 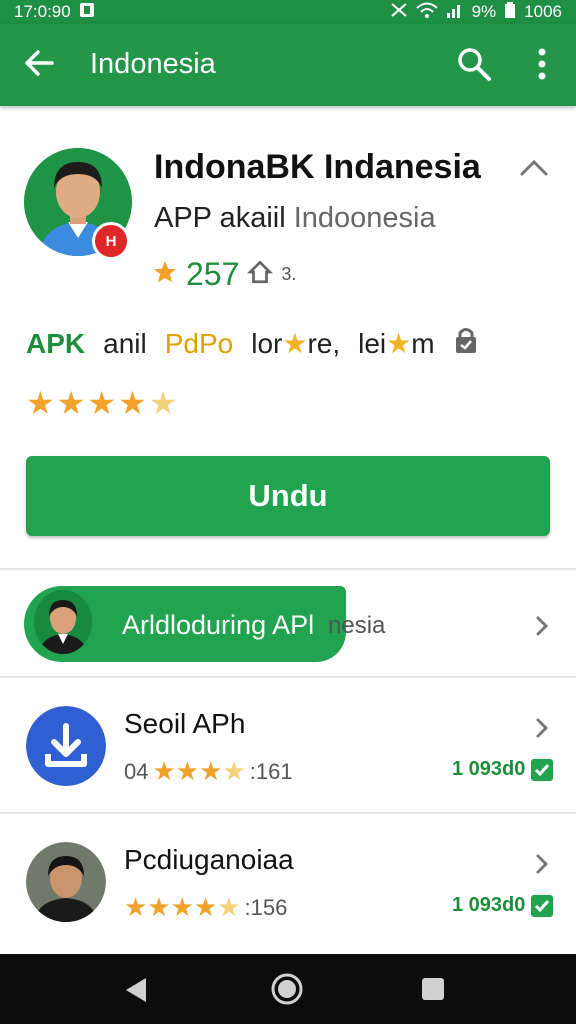 What do you see at coordinates (42, 11) in the screenshot?
I see `status-time: 17:0:90` at bounding box center [42, 11].